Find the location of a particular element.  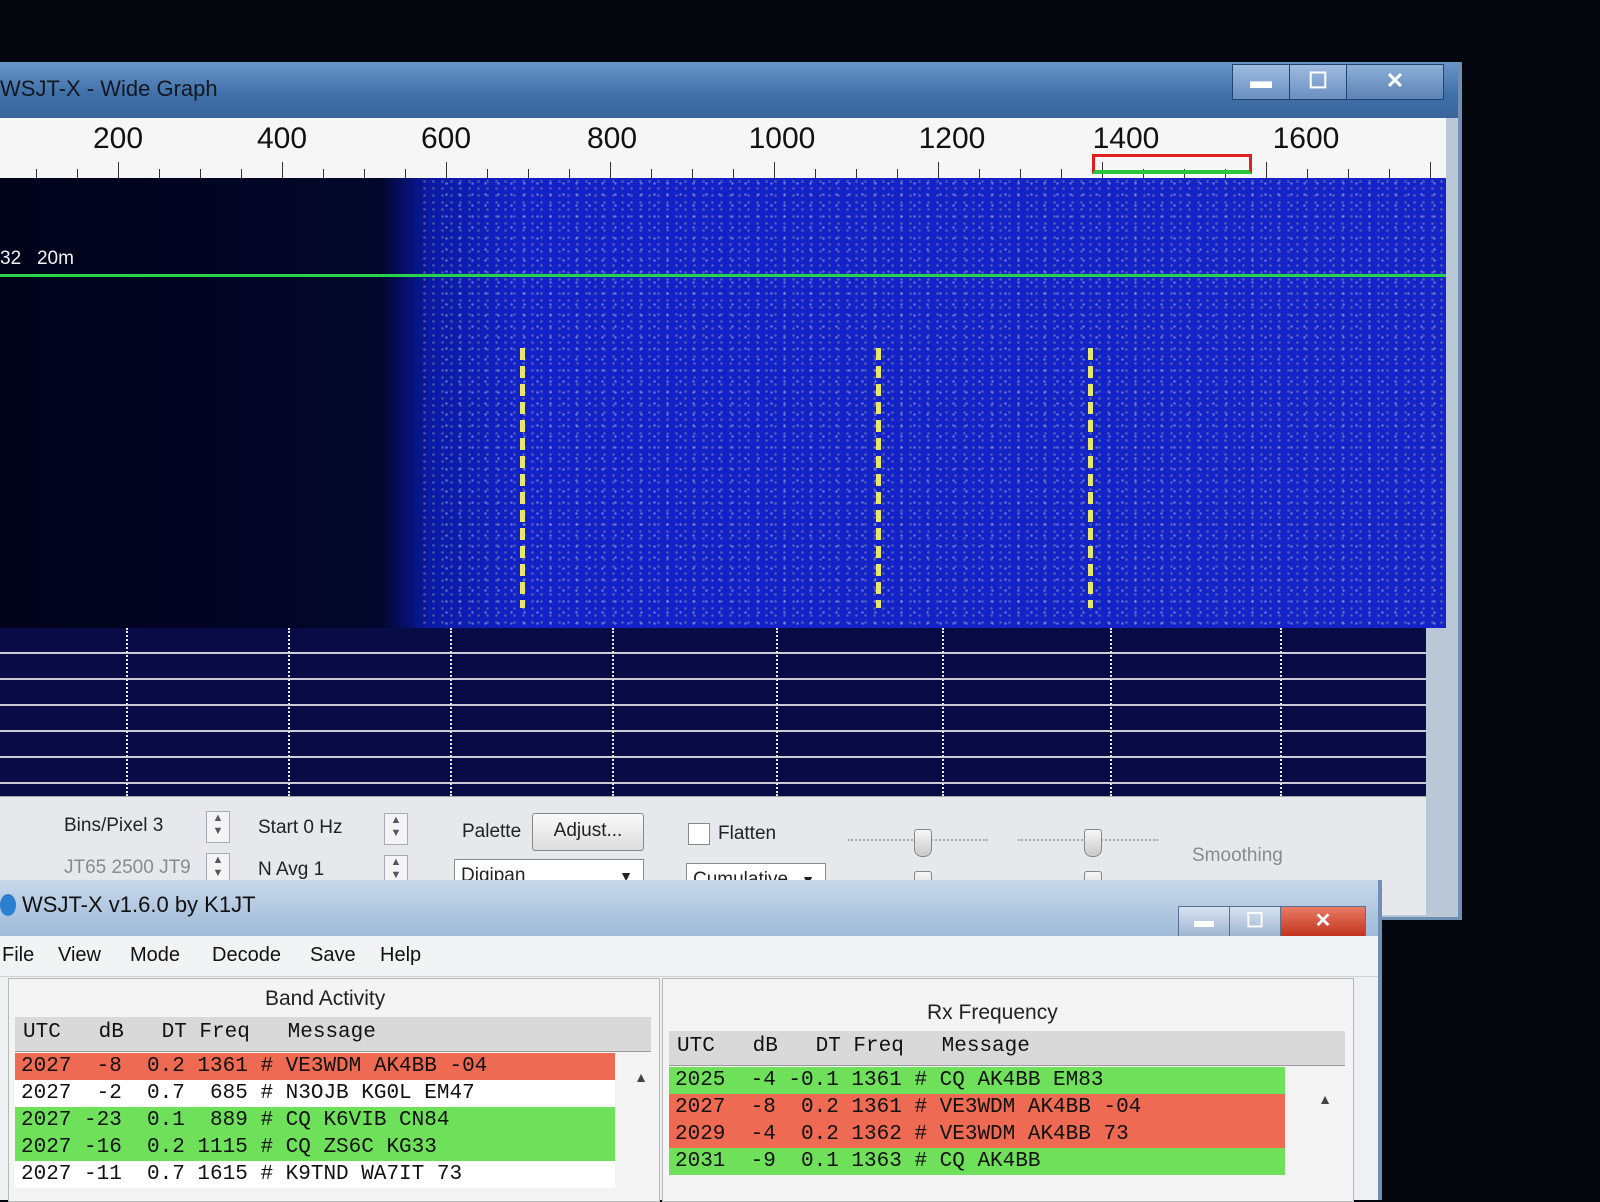

freq-label-1600: 1600 is located at coordinates (1306, 138).